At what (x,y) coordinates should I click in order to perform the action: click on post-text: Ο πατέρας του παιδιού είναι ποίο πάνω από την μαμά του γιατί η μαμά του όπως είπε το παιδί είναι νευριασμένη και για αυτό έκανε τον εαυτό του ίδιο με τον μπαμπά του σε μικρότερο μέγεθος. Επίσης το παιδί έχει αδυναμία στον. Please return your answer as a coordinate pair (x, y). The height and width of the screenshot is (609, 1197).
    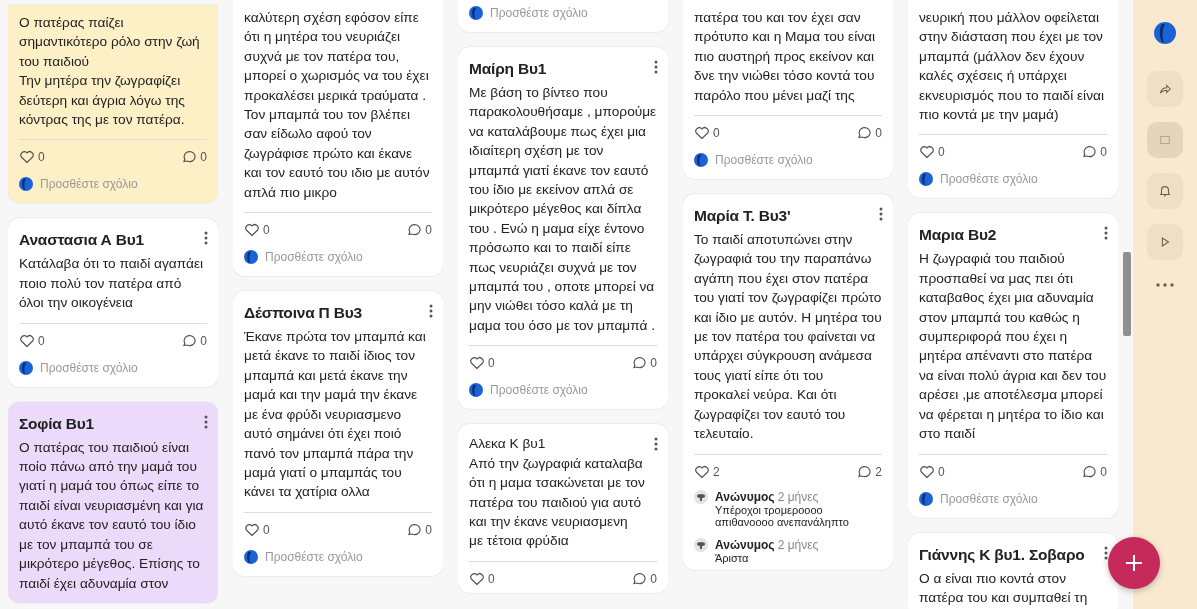
    Looking at the image, I should click on (112, 515).